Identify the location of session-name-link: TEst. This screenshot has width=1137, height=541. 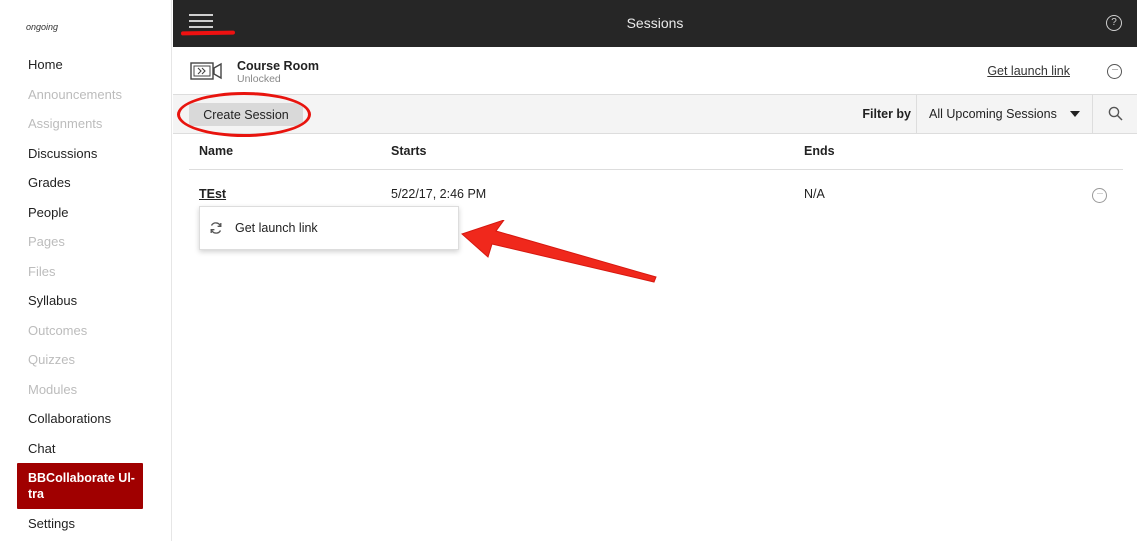
(212, 194).